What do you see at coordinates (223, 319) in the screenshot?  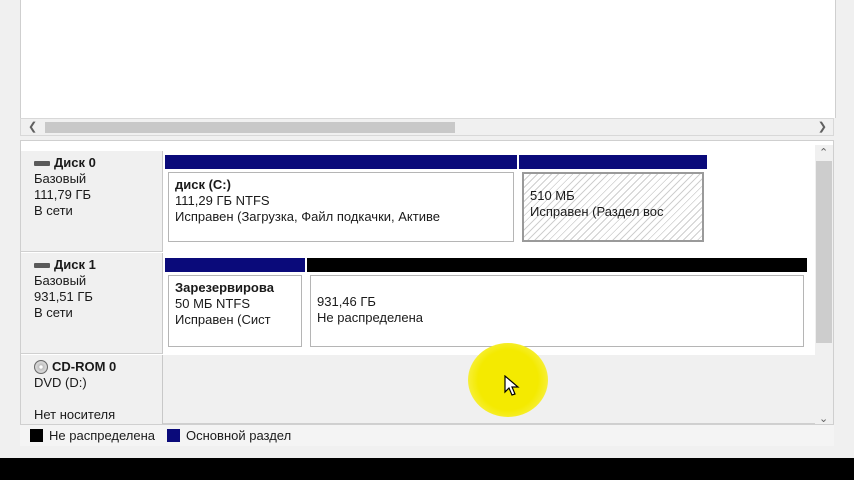 I see `partition-reserved-status: Исправен (Сист` at bounding box center [223, 319].